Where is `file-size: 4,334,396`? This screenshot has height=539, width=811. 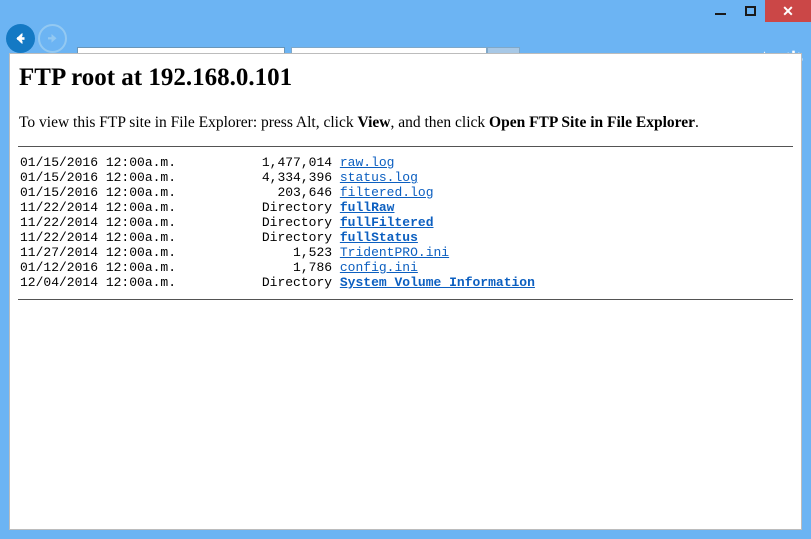
file-size: 4,334,396 is located at coordinates (265, 177).